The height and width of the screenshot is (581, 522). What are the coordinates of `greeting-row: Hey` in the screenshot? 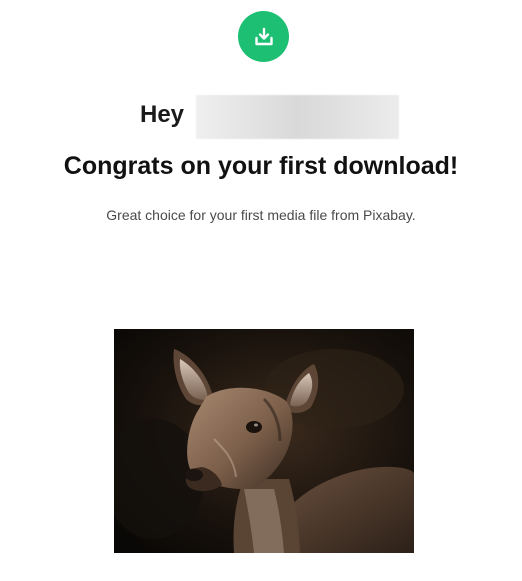 It's located at (261, 117).